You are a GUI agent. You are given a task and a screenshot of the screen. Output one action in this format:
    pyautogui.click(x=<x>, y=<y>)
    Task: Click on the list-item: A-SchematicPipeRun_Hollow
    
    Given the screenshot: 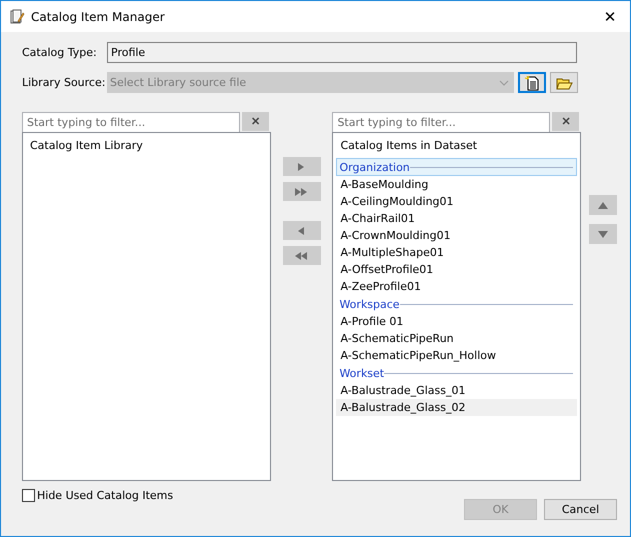 What is the action you would take?
    pyautogui.click(x=457, y=355)
    